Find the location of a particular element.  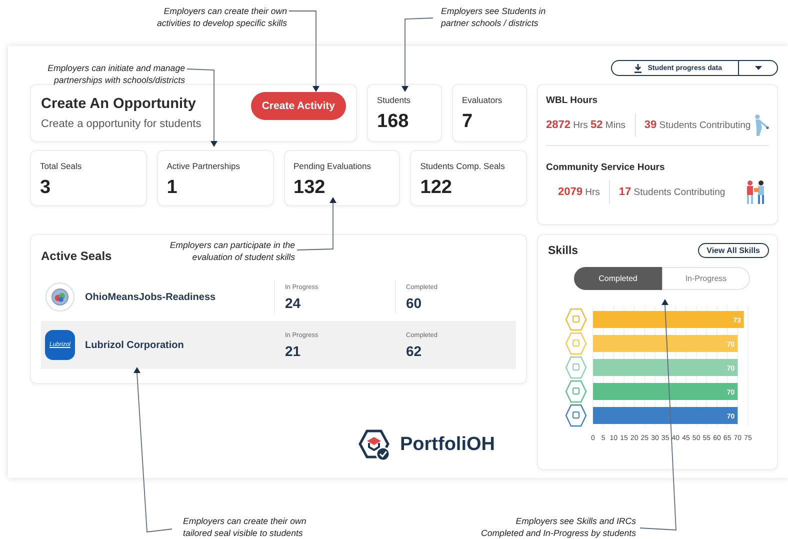

download-icon is located at coordinates (638, 68).